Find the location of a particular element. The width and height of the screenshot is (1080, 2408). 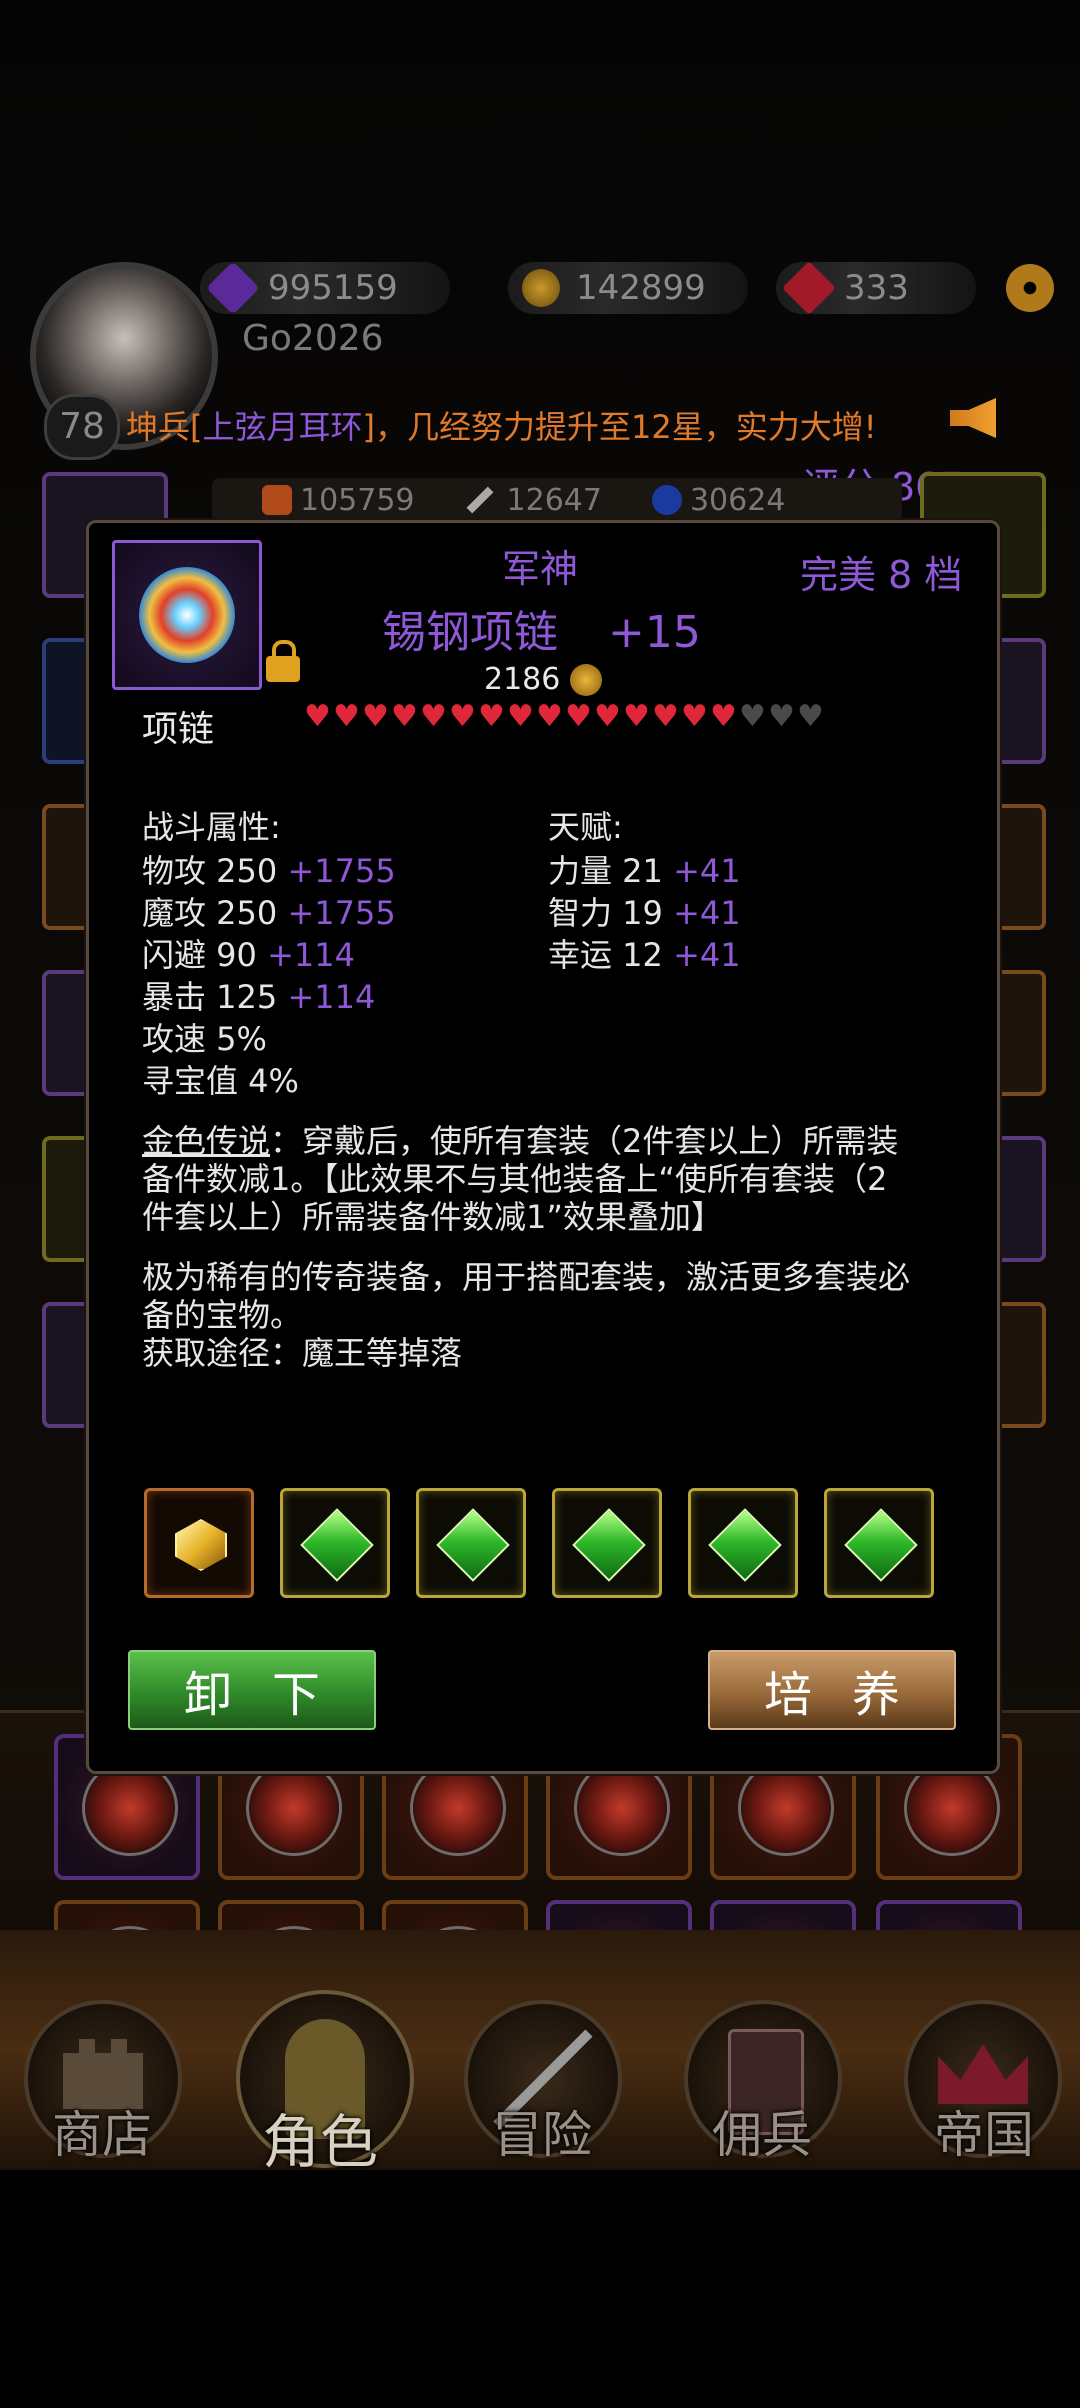

stats-row: 105759 12647 30624 is located at coordinates (557, 500).